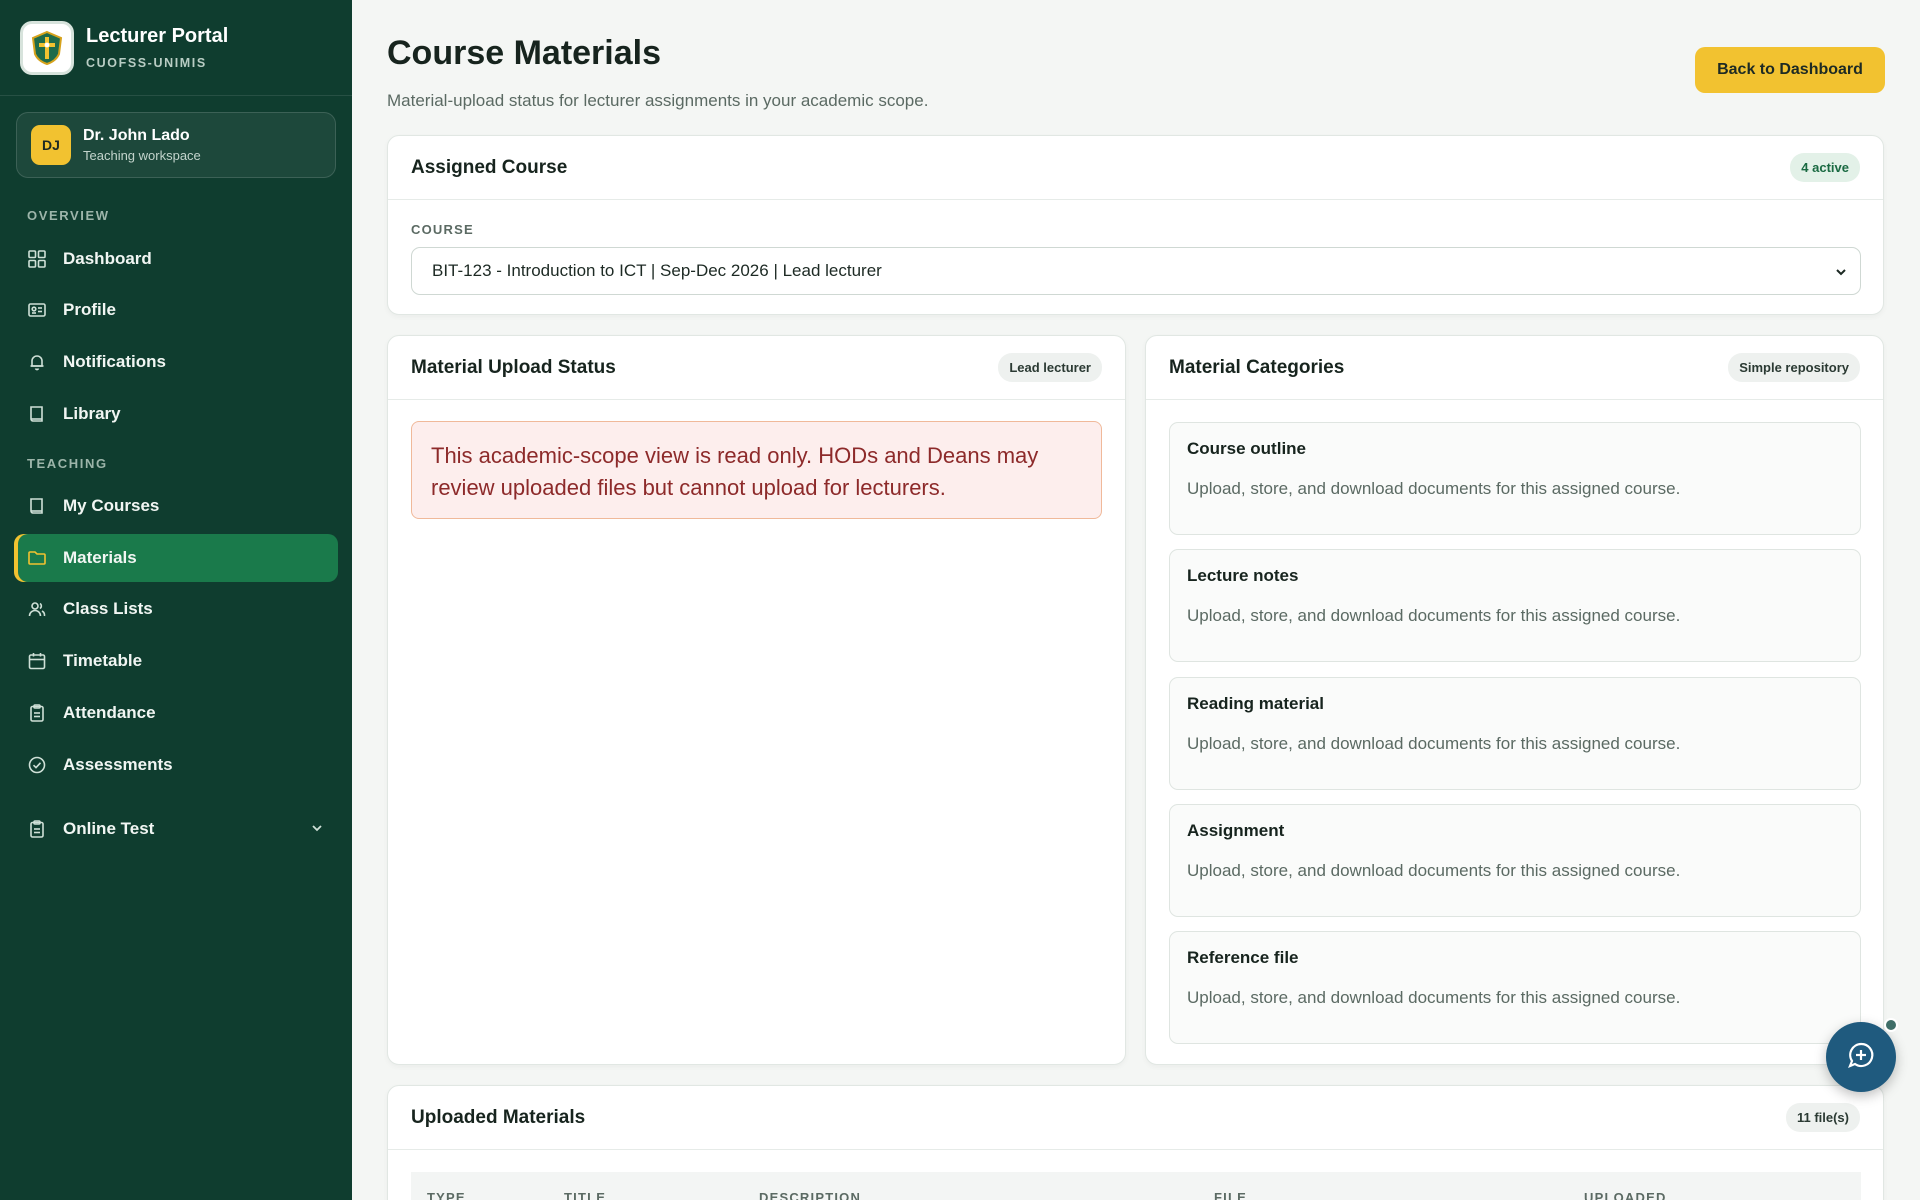  I want to click on sidebar-item-label: Library, so click(92, 413).